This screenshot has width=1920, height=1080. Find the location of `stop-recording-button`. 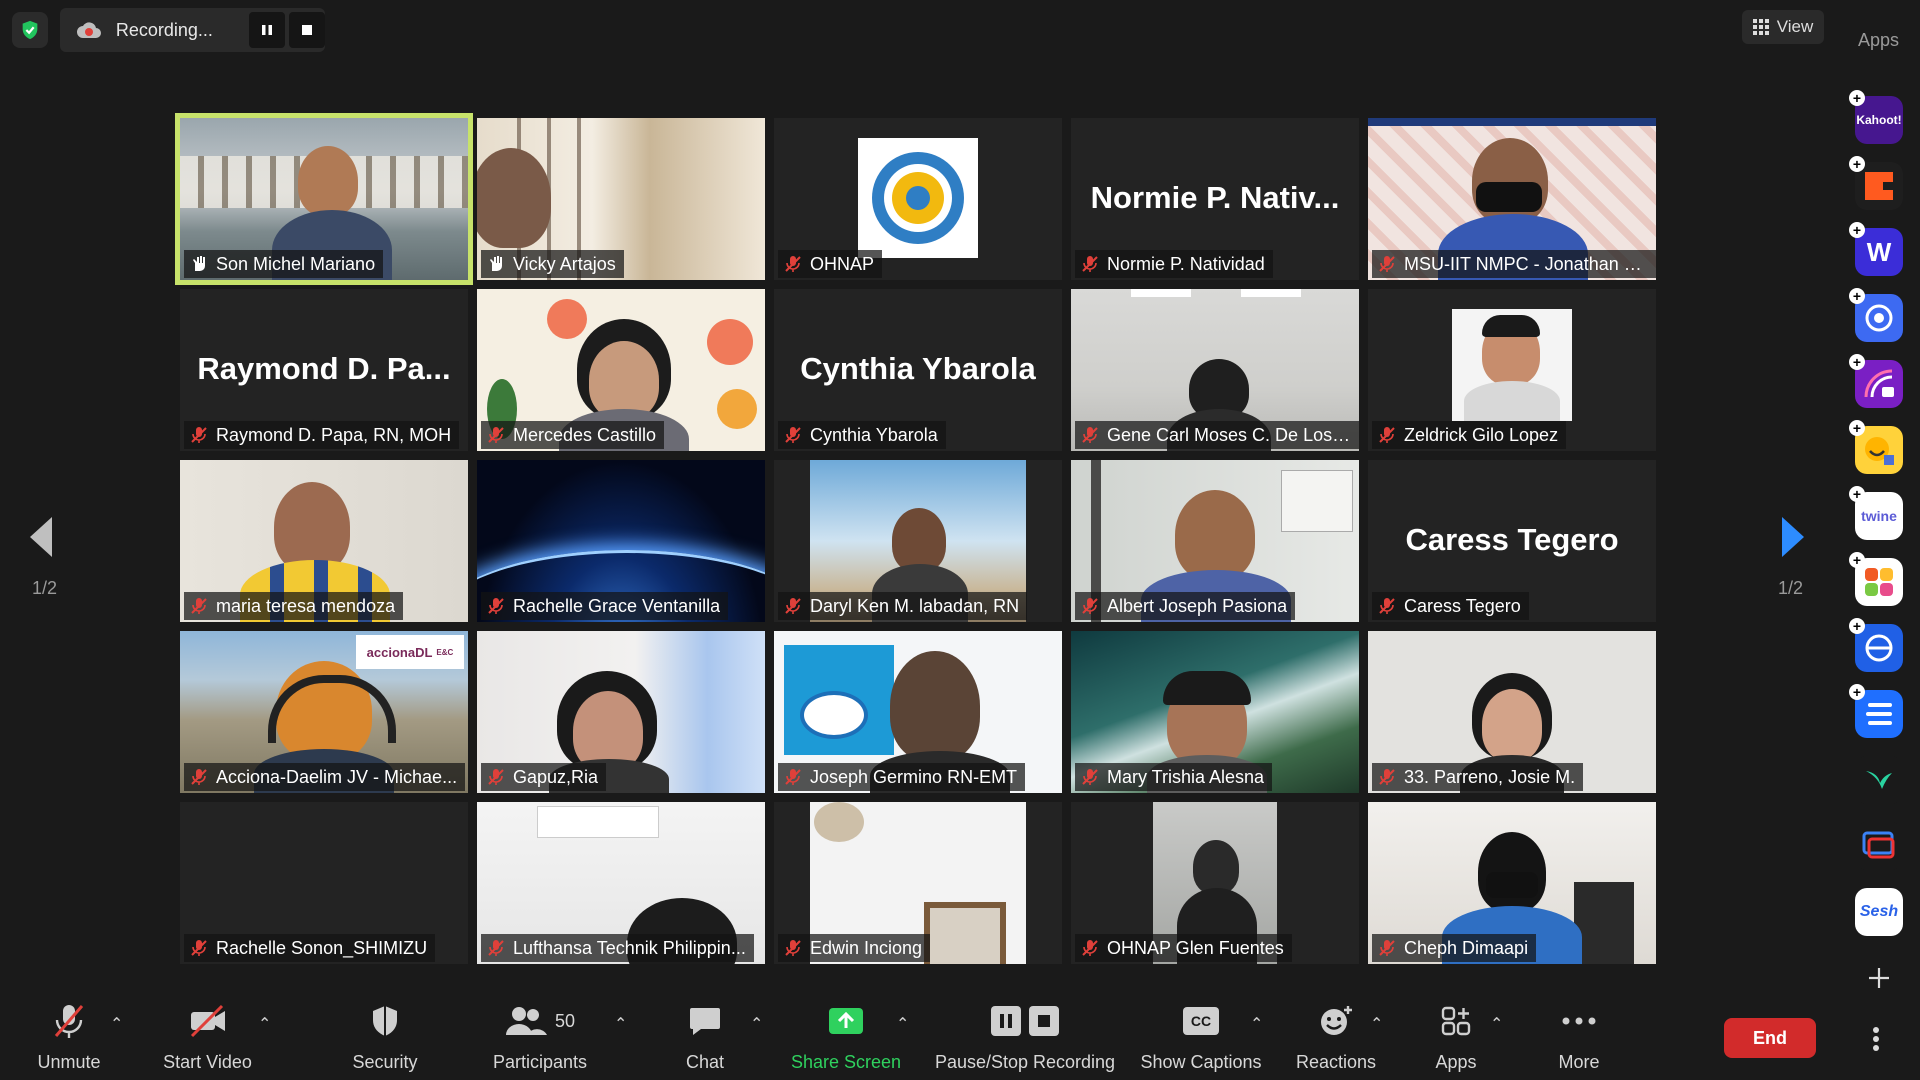

stop-recording-button is located at coordinates (307, 30).